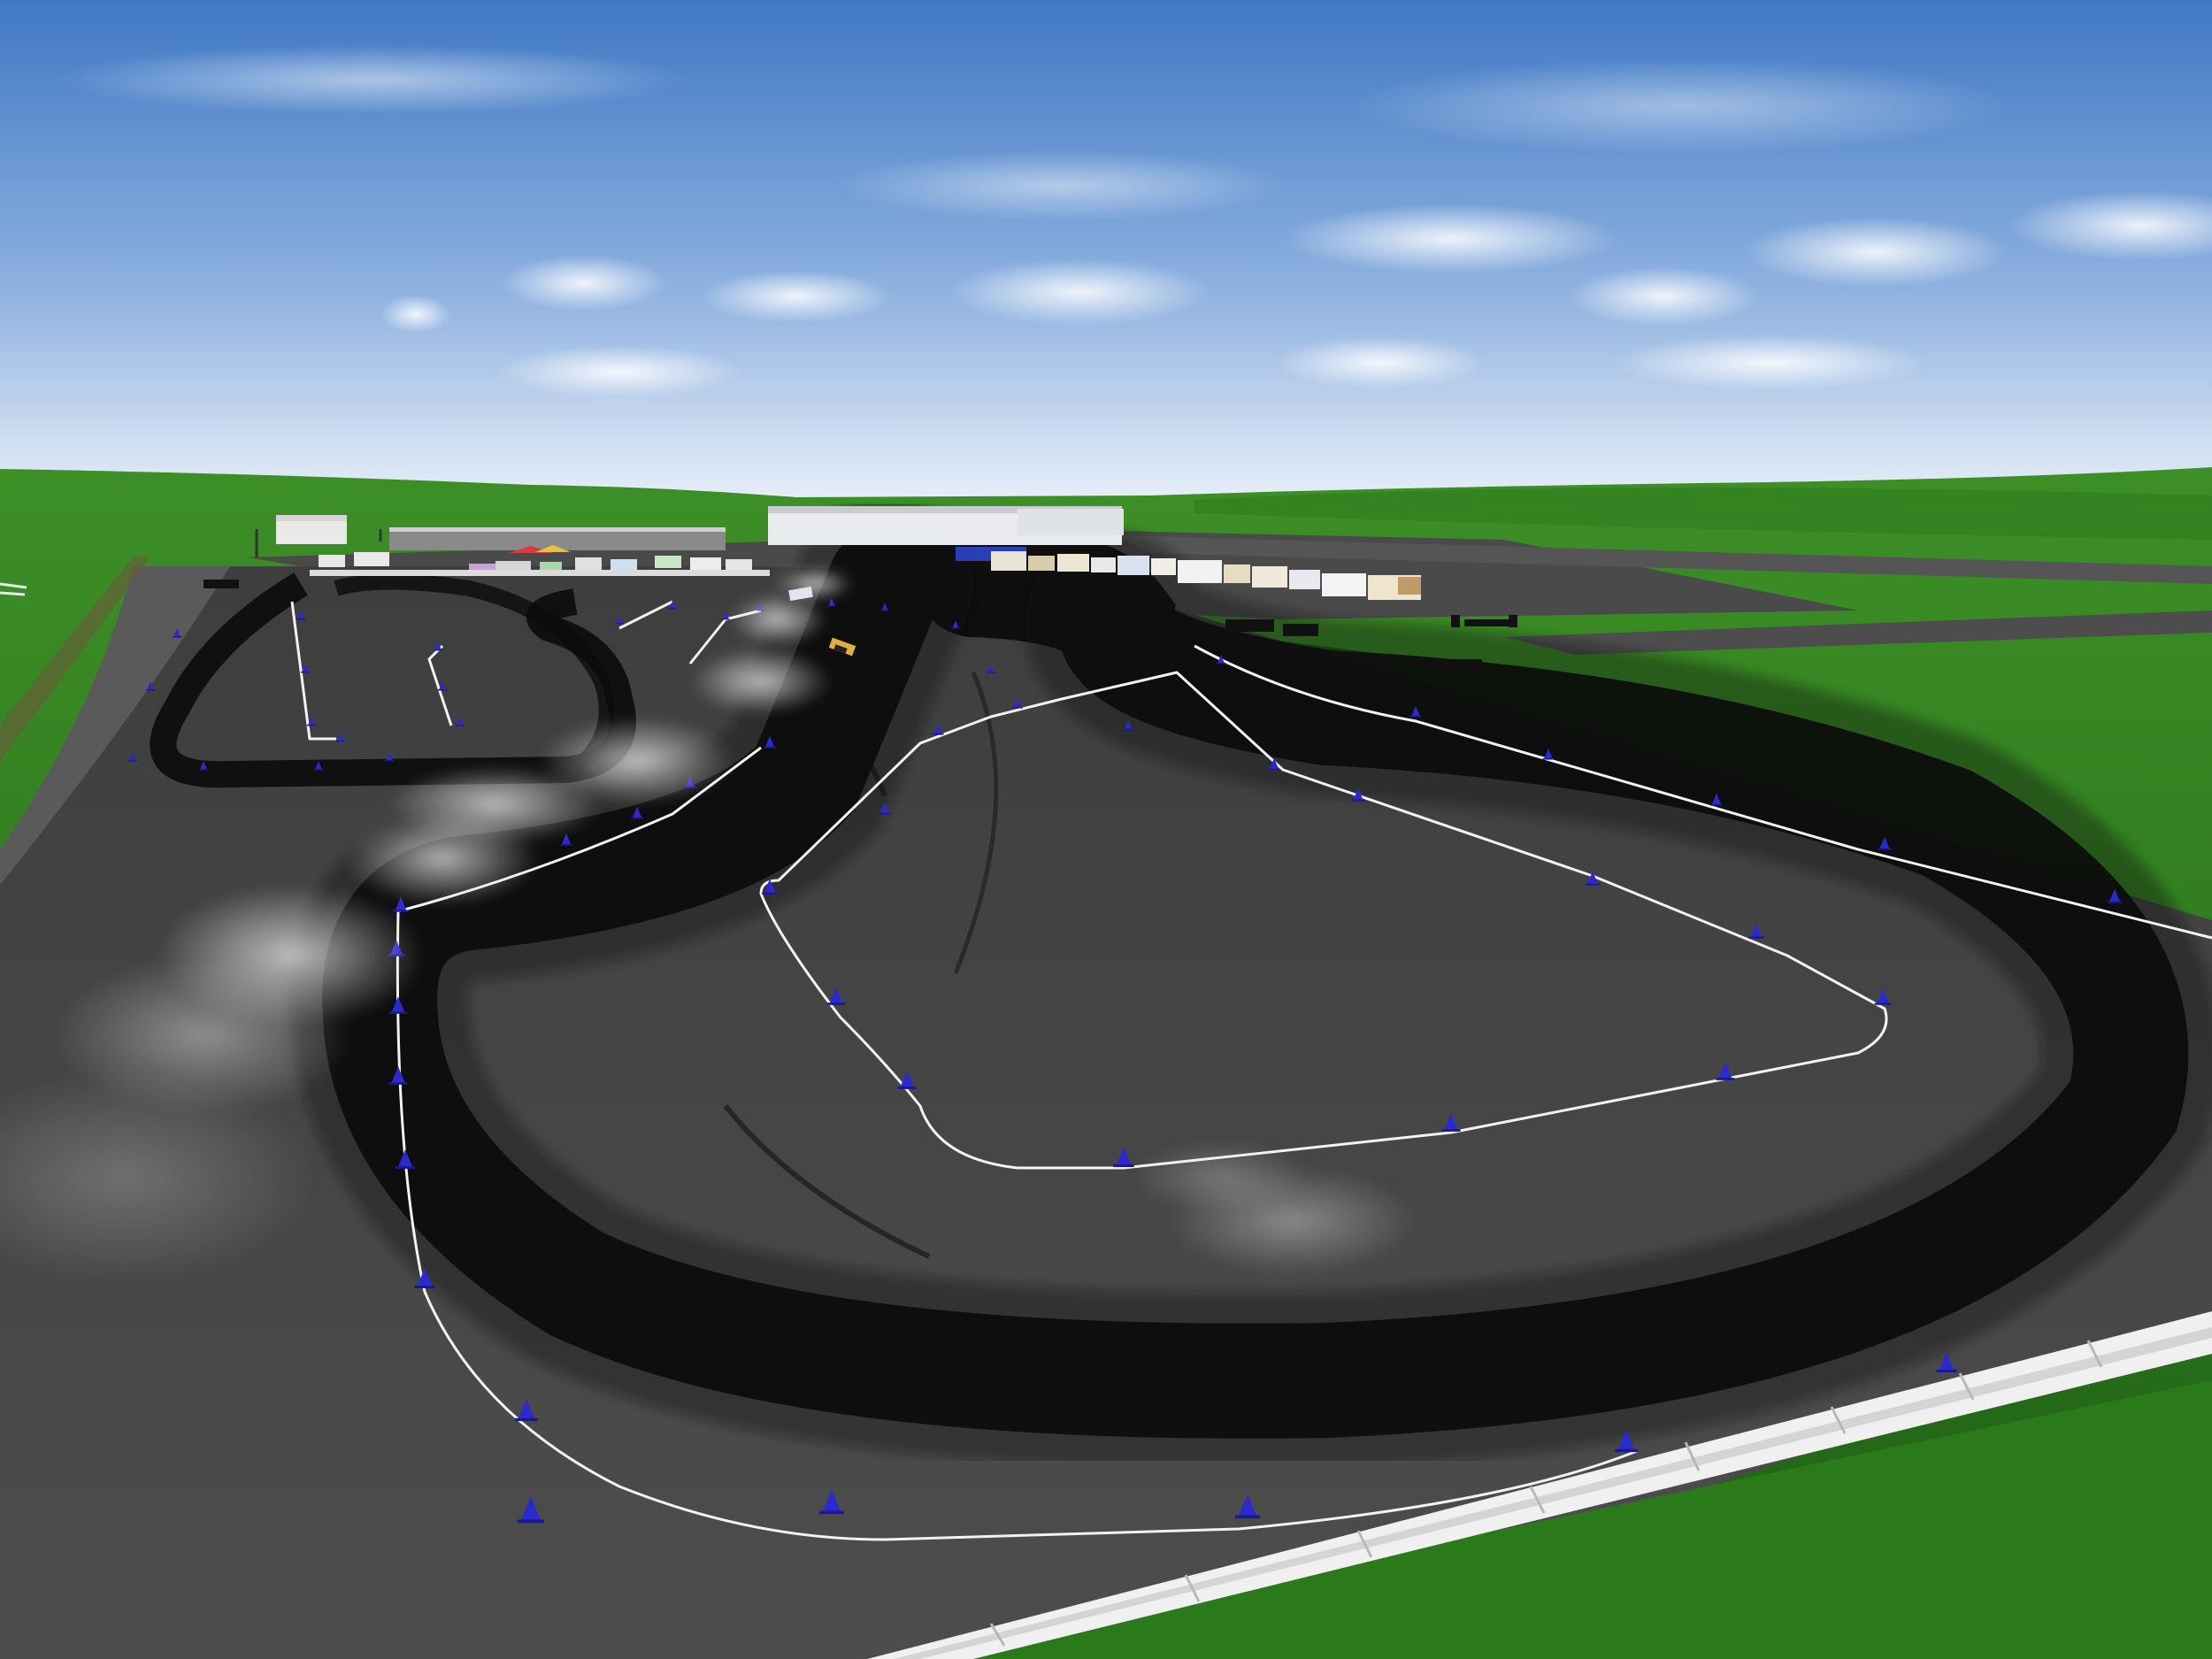  Describe the element at coordinates (540, 573) in the screenshot. I see `paddock-wall` at that location.